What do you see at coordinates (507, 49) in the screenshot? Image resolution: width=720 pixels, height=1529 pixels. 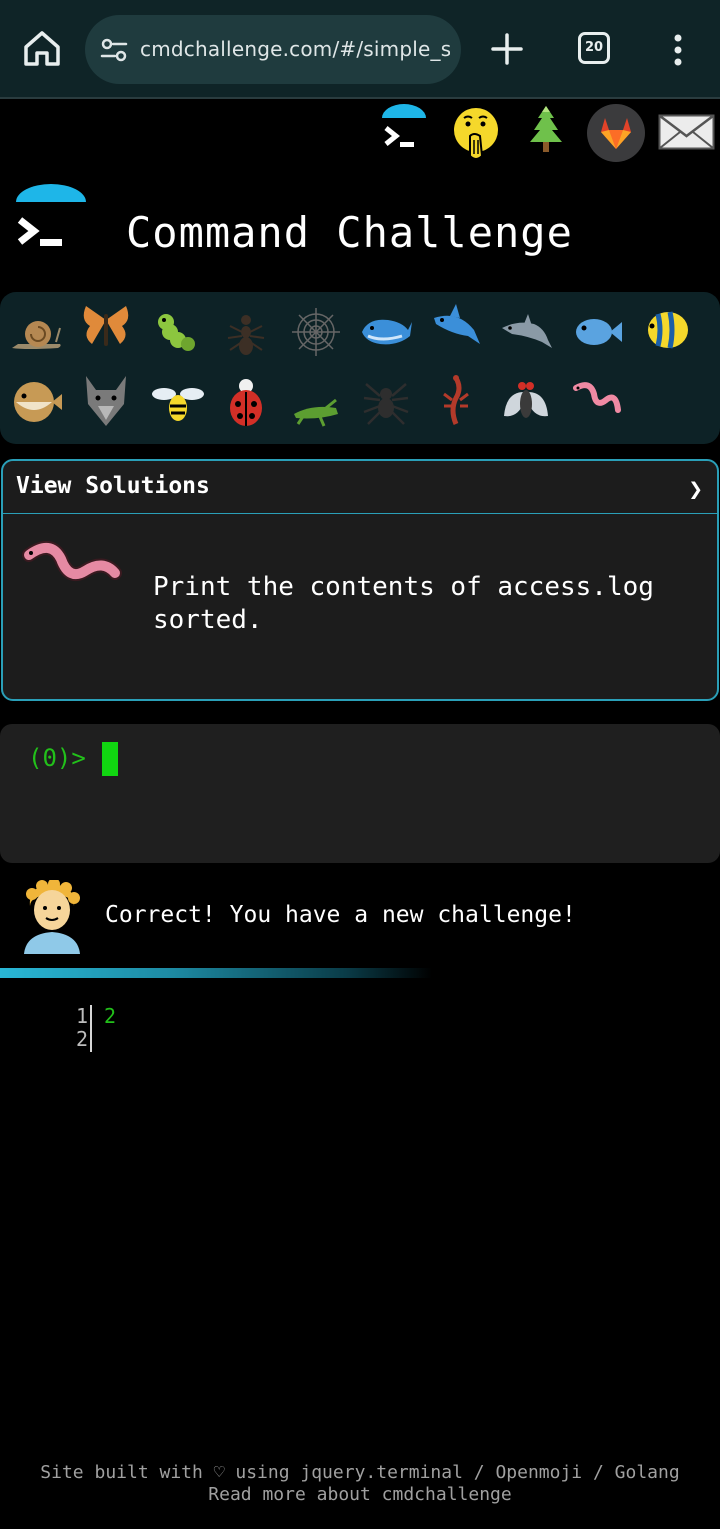 I see `new-tab-icon` at bounding box center [507, 49].